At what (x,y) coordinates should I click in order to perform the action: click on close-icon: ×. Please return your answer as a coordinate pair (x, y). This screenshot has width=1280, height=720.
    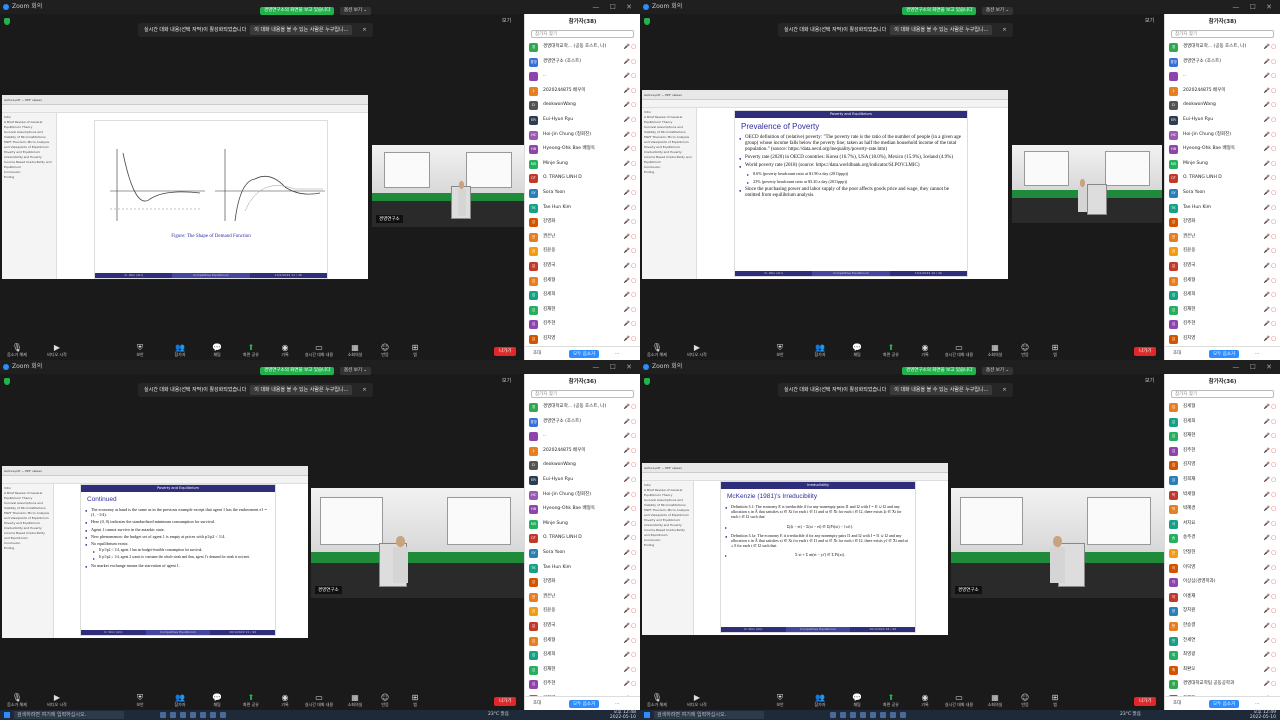
    Looking at the image, I should click on (364, 30).